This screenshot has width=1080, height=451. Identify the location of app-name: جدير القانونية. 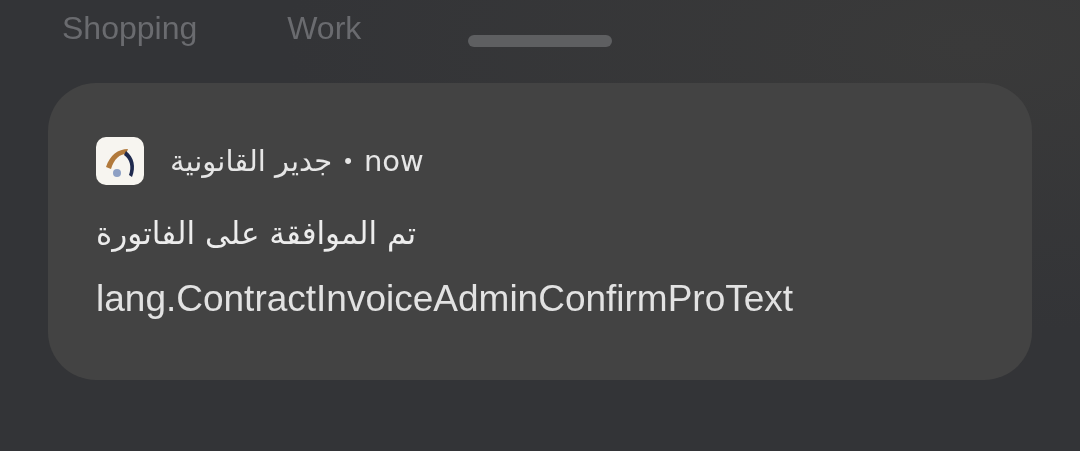
(251, 161).